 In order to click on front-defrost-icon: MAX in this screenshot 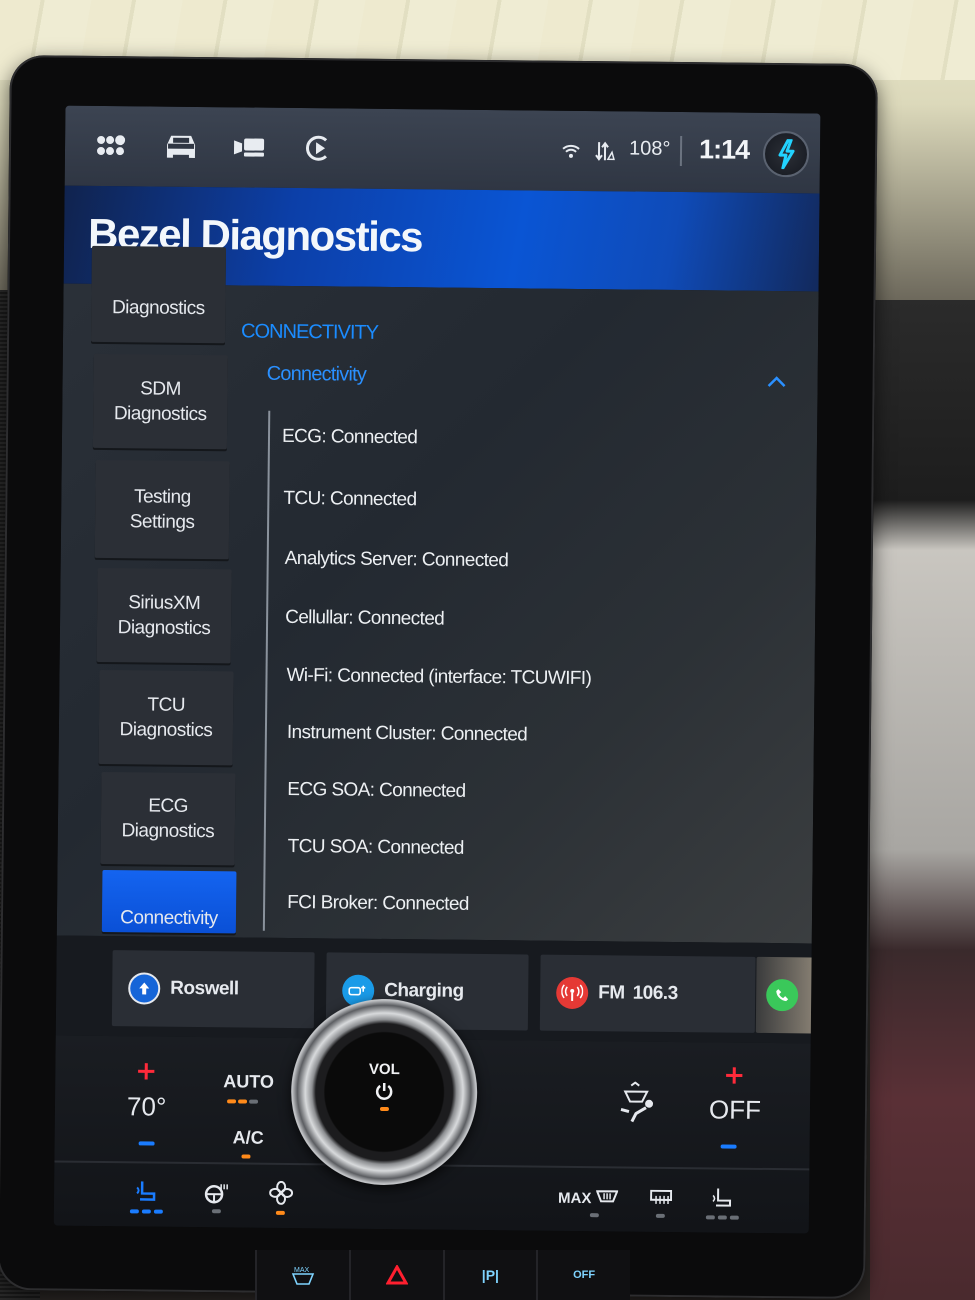, I will do `click(303, 1276)`.